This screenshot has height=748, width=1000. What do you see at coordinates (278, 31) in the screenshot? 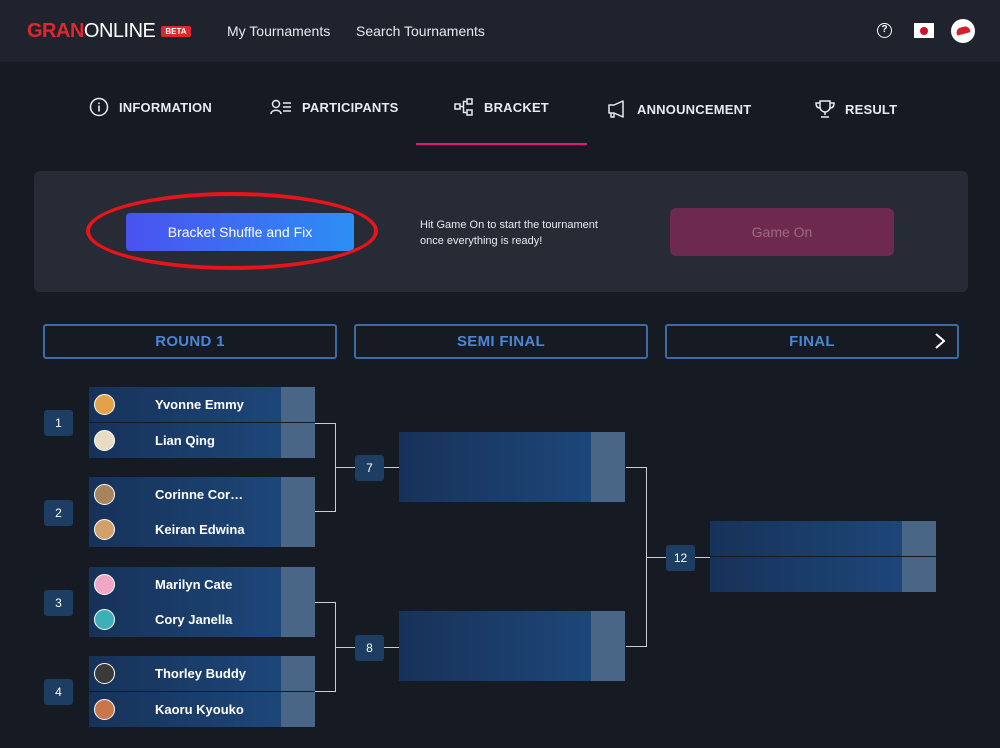
I see `nav-my-tournaments: My Tournaments` at bounding box center [278, 31].